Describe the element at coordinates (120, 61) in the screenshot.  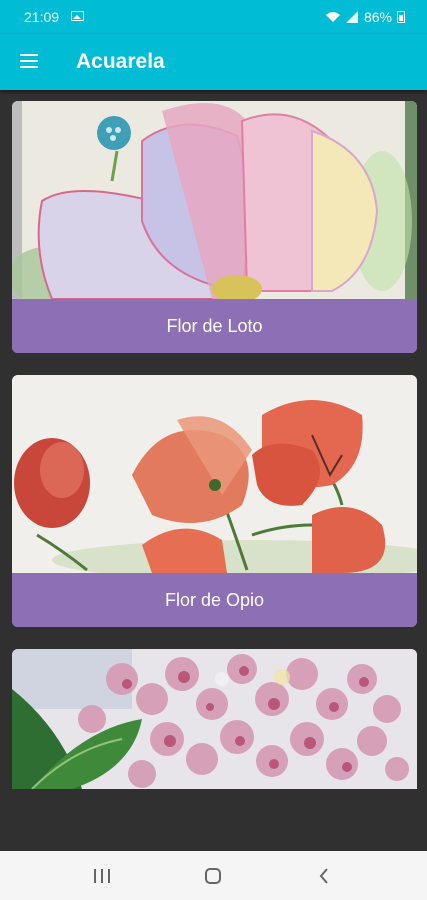
I see `app-title: Acuarela` at that location.